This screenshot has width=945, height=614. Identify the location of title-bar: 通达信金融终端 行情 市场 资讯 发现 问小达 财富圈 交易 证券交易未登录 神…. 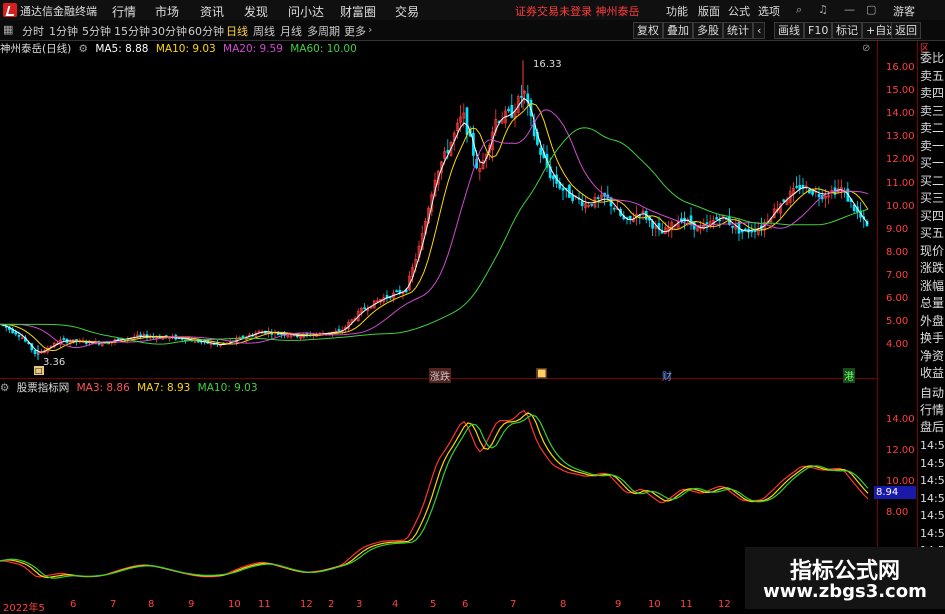
(472, 10).